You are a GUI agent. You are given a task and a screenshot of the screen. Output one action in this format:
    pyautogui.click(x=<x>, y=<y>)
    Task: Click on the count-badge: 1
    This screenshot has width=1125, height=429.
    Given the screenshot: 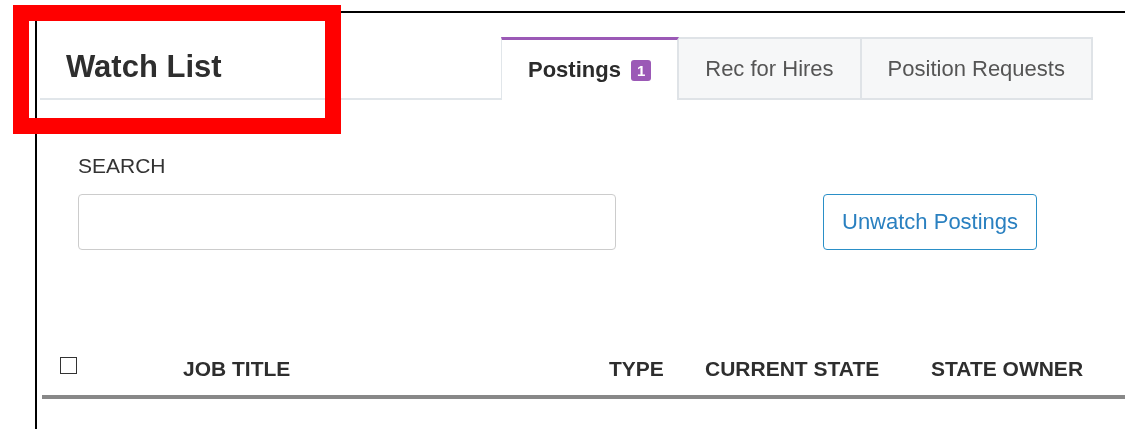 What is the action you would take?
    pyautogui.click(x=641, y=70)
    